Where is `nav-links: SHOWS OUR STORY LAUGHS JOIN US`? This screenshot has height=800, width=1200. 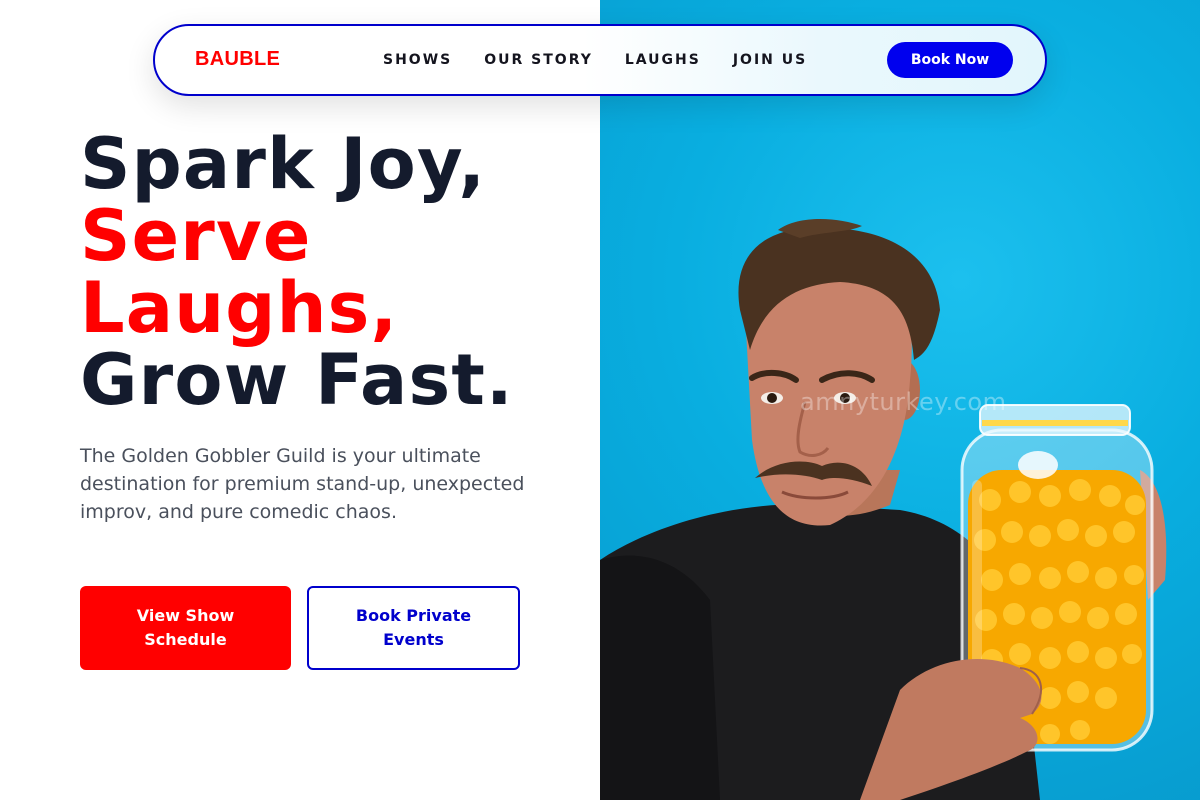
nav-links: SHOWS OUR STORY LAUGHS JOIN US is located at coordinates (611, 60).